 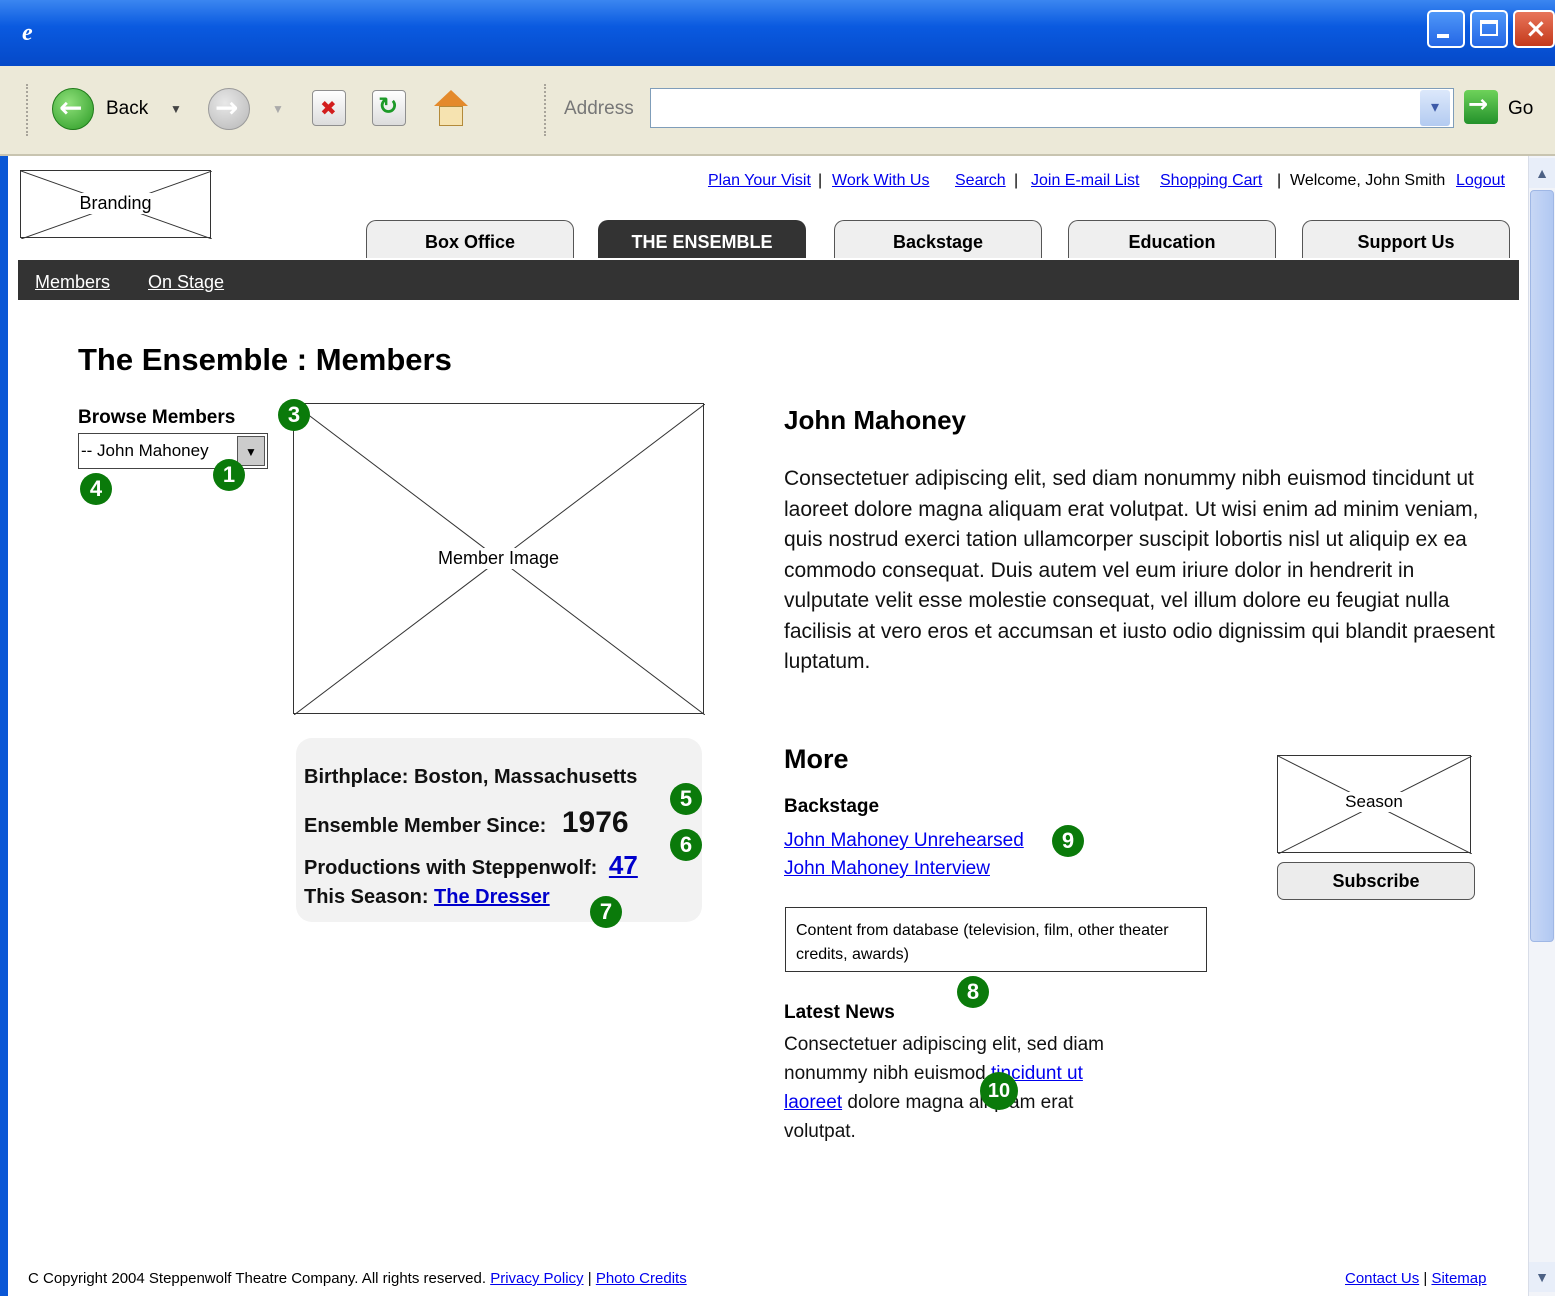 I want to click on member-since-label: Ensemble Member Since:, so click(x=425, y=826).